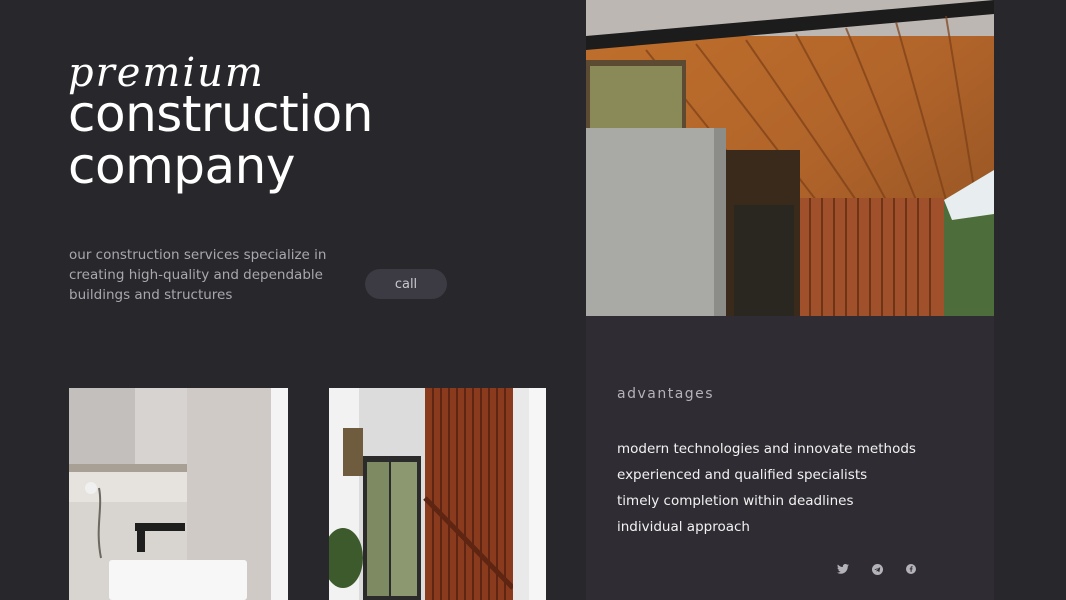  I want to click on stairs-photo, so click(437, 494).